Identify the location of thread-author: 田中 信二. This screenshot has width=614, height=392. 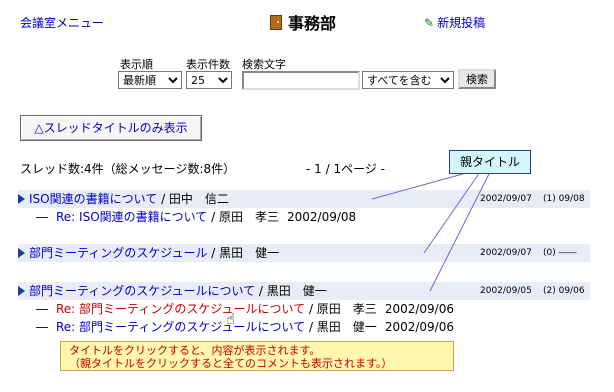
(198, 199).